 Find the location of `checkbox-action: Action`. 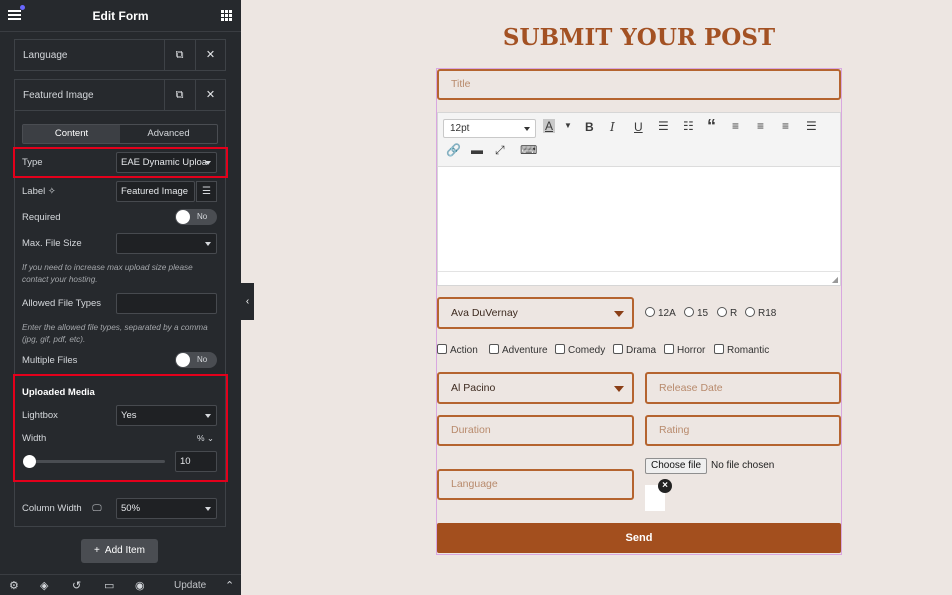

checkbox-action: Action is located at coordinates (457, 350).